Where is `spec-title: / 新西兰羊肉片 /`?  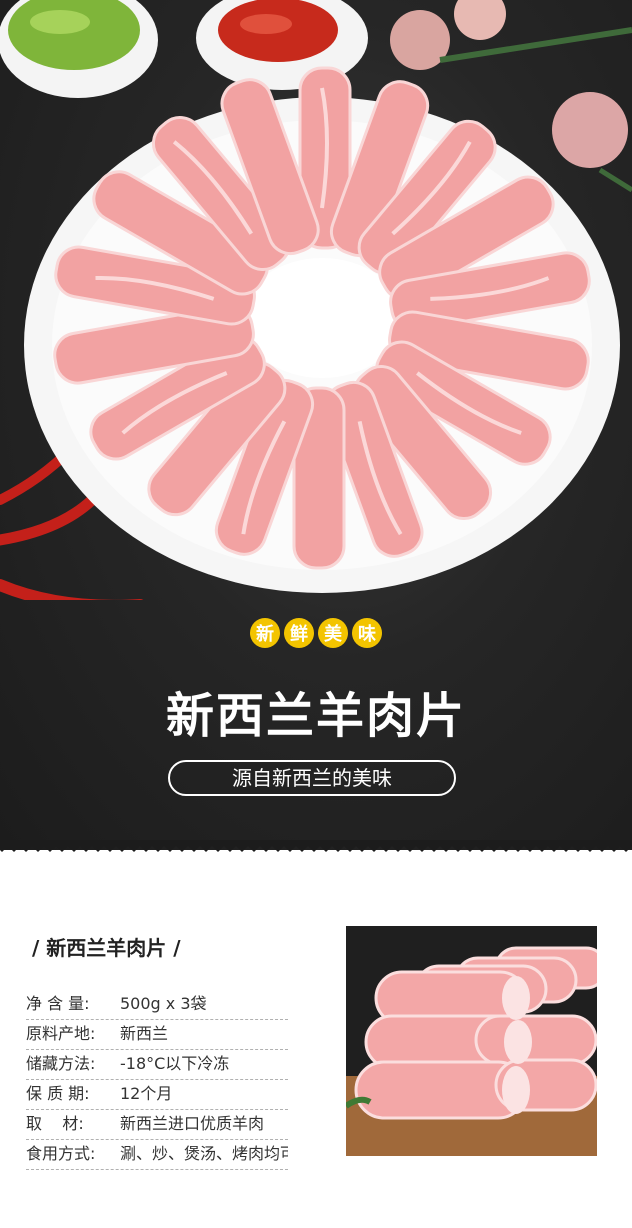
spec-title: / 新西兰羊肉片 / is located at coordinates (106, 948).